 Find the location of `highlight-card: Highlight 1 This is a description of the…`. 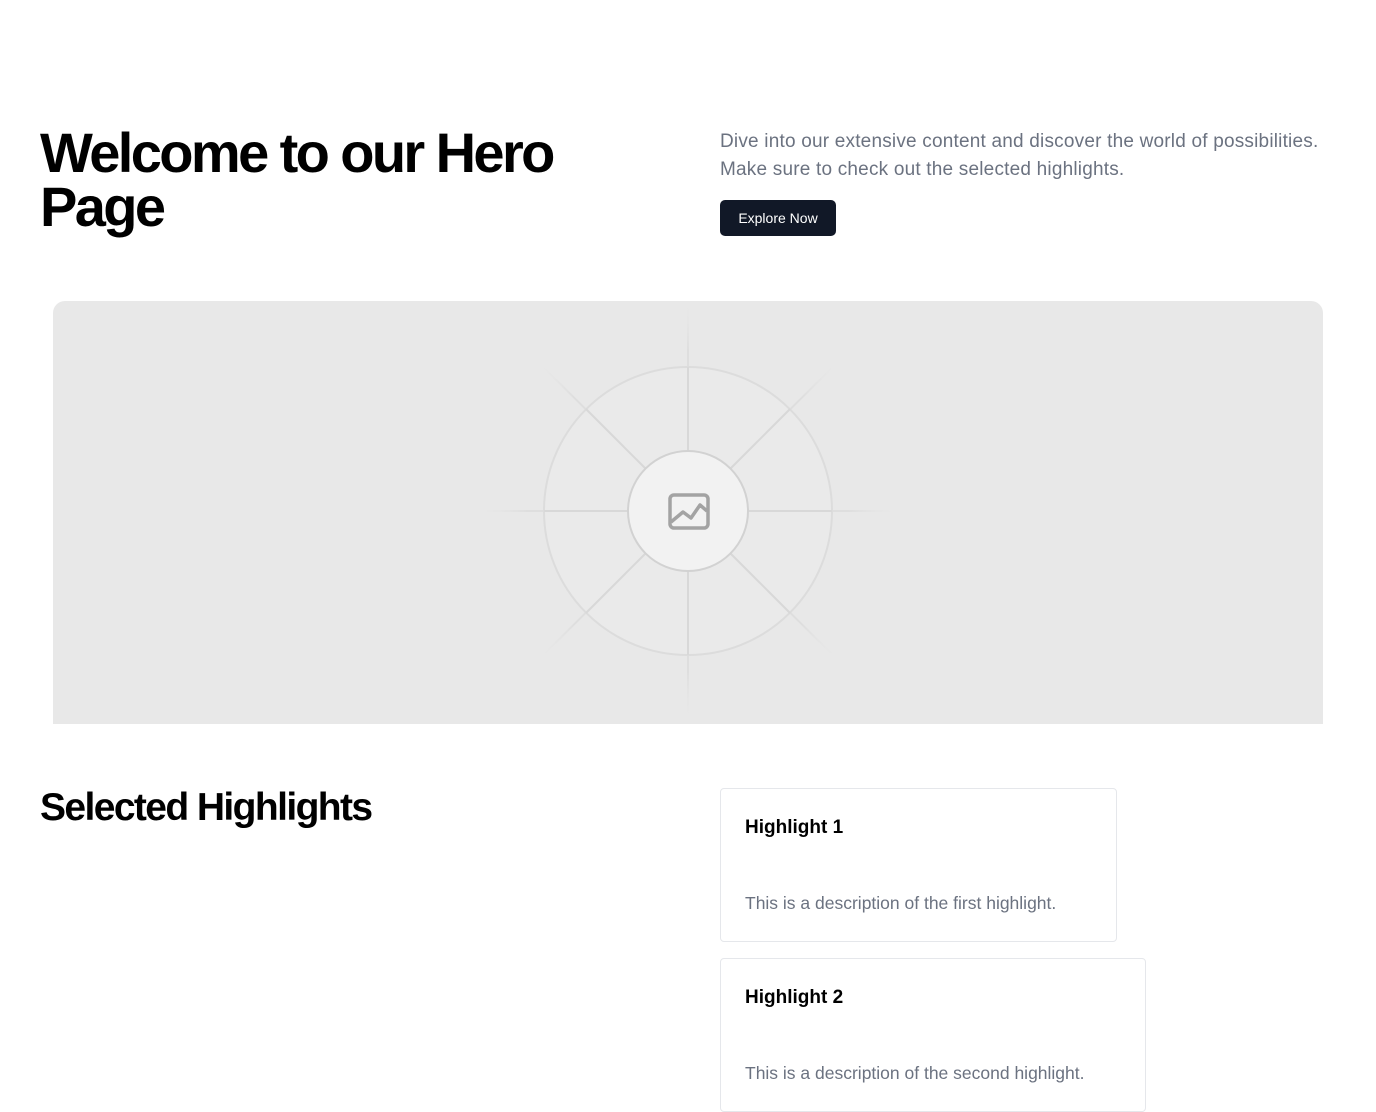

highlight-card: Highlight 1 This is a description of the… is located at coordinates (918, 865).